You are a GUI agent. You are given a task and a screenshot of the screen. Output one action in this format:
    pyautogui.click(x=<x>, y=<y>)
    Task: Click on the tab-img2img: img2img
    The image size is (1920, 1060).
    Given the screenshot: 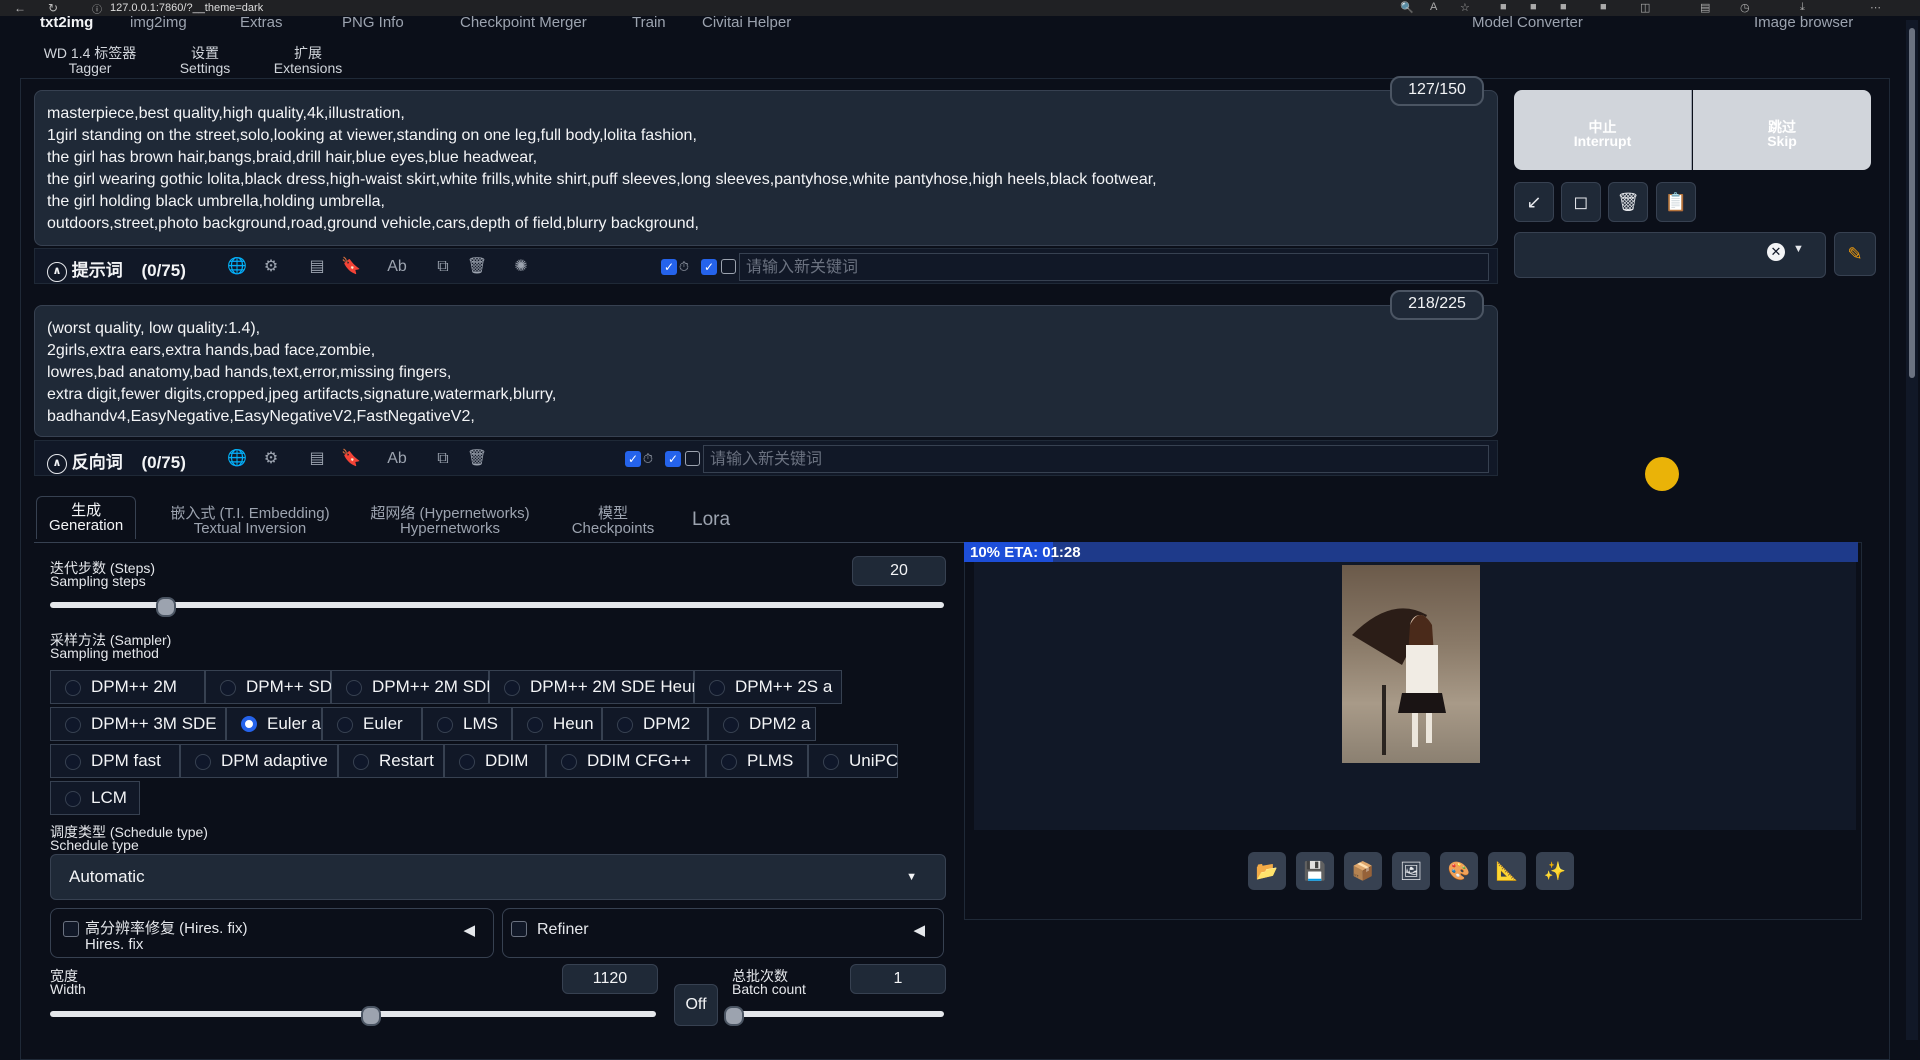 What is the action you would take?
    pyautogui.click(x=158, y=22)
    